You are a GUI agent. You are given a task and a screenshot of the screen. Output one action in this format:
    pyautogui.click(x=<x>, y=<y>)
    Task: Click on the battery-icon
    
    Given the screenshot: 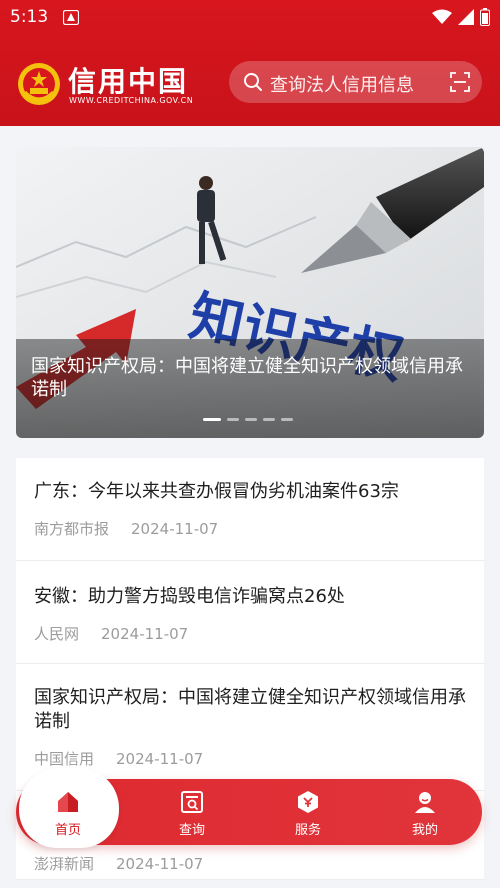 What is the action you would take?
    pyautogui.click(x=485, y=17)
    